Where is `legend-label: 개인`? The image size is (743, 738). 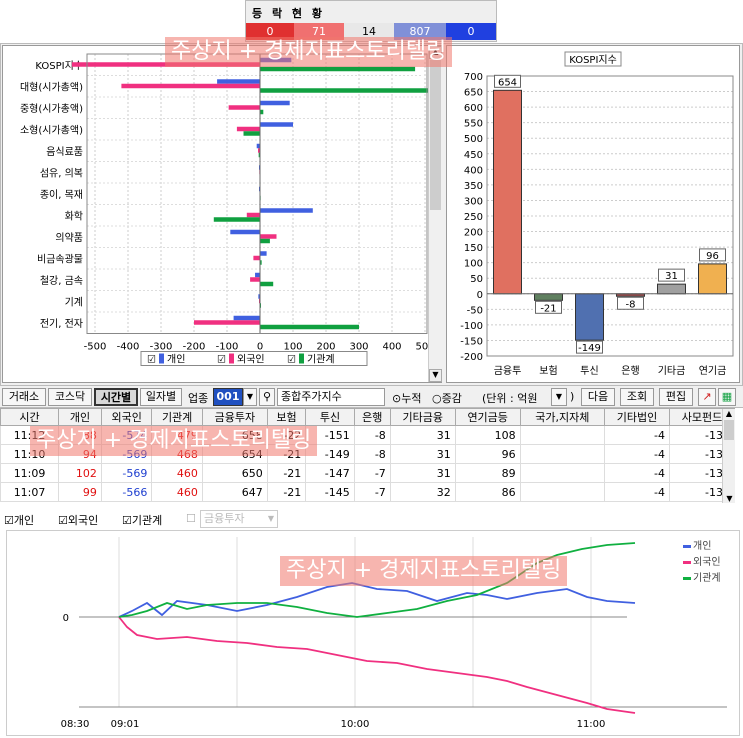 legend-label: 개인 is located at coordinates (176, 360).